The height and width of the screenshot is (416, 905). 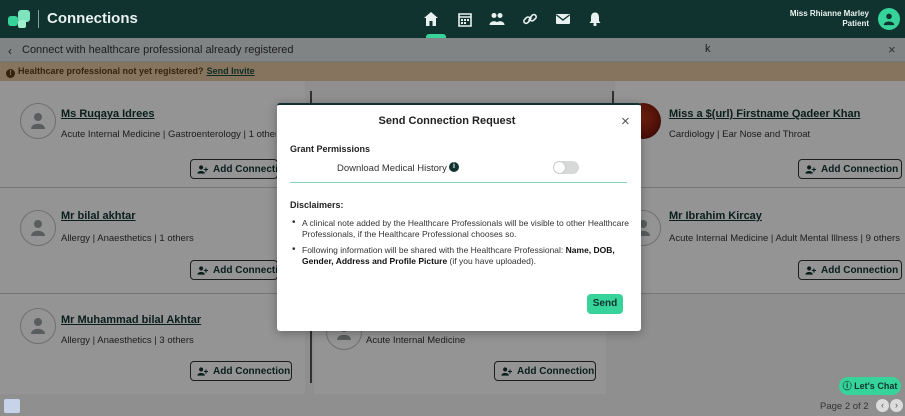 What do you see at coordinates (497, 19) in the screenshot?
I see `people-icon` at bounding box center [497, 19].